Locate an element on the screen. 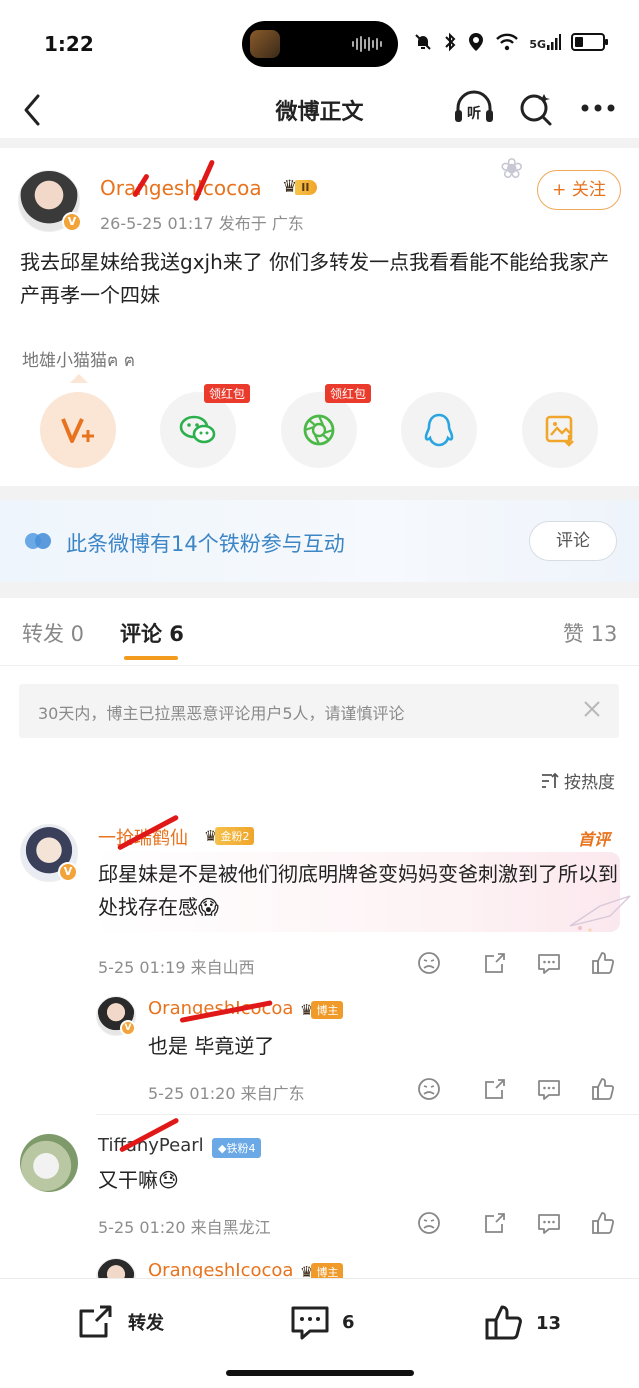 The height and width of the screenshot is (1388, 639). blogger-badge: ♛ 博主 is located at coordinates (322, 1010).